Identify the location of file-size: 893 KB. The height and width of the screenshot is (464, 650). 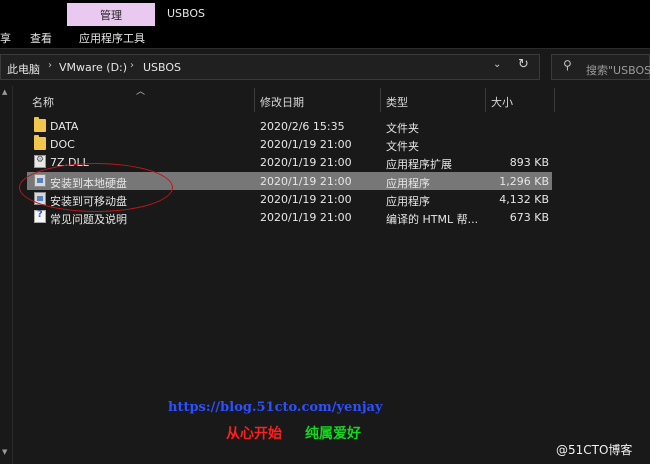
(529, 162).